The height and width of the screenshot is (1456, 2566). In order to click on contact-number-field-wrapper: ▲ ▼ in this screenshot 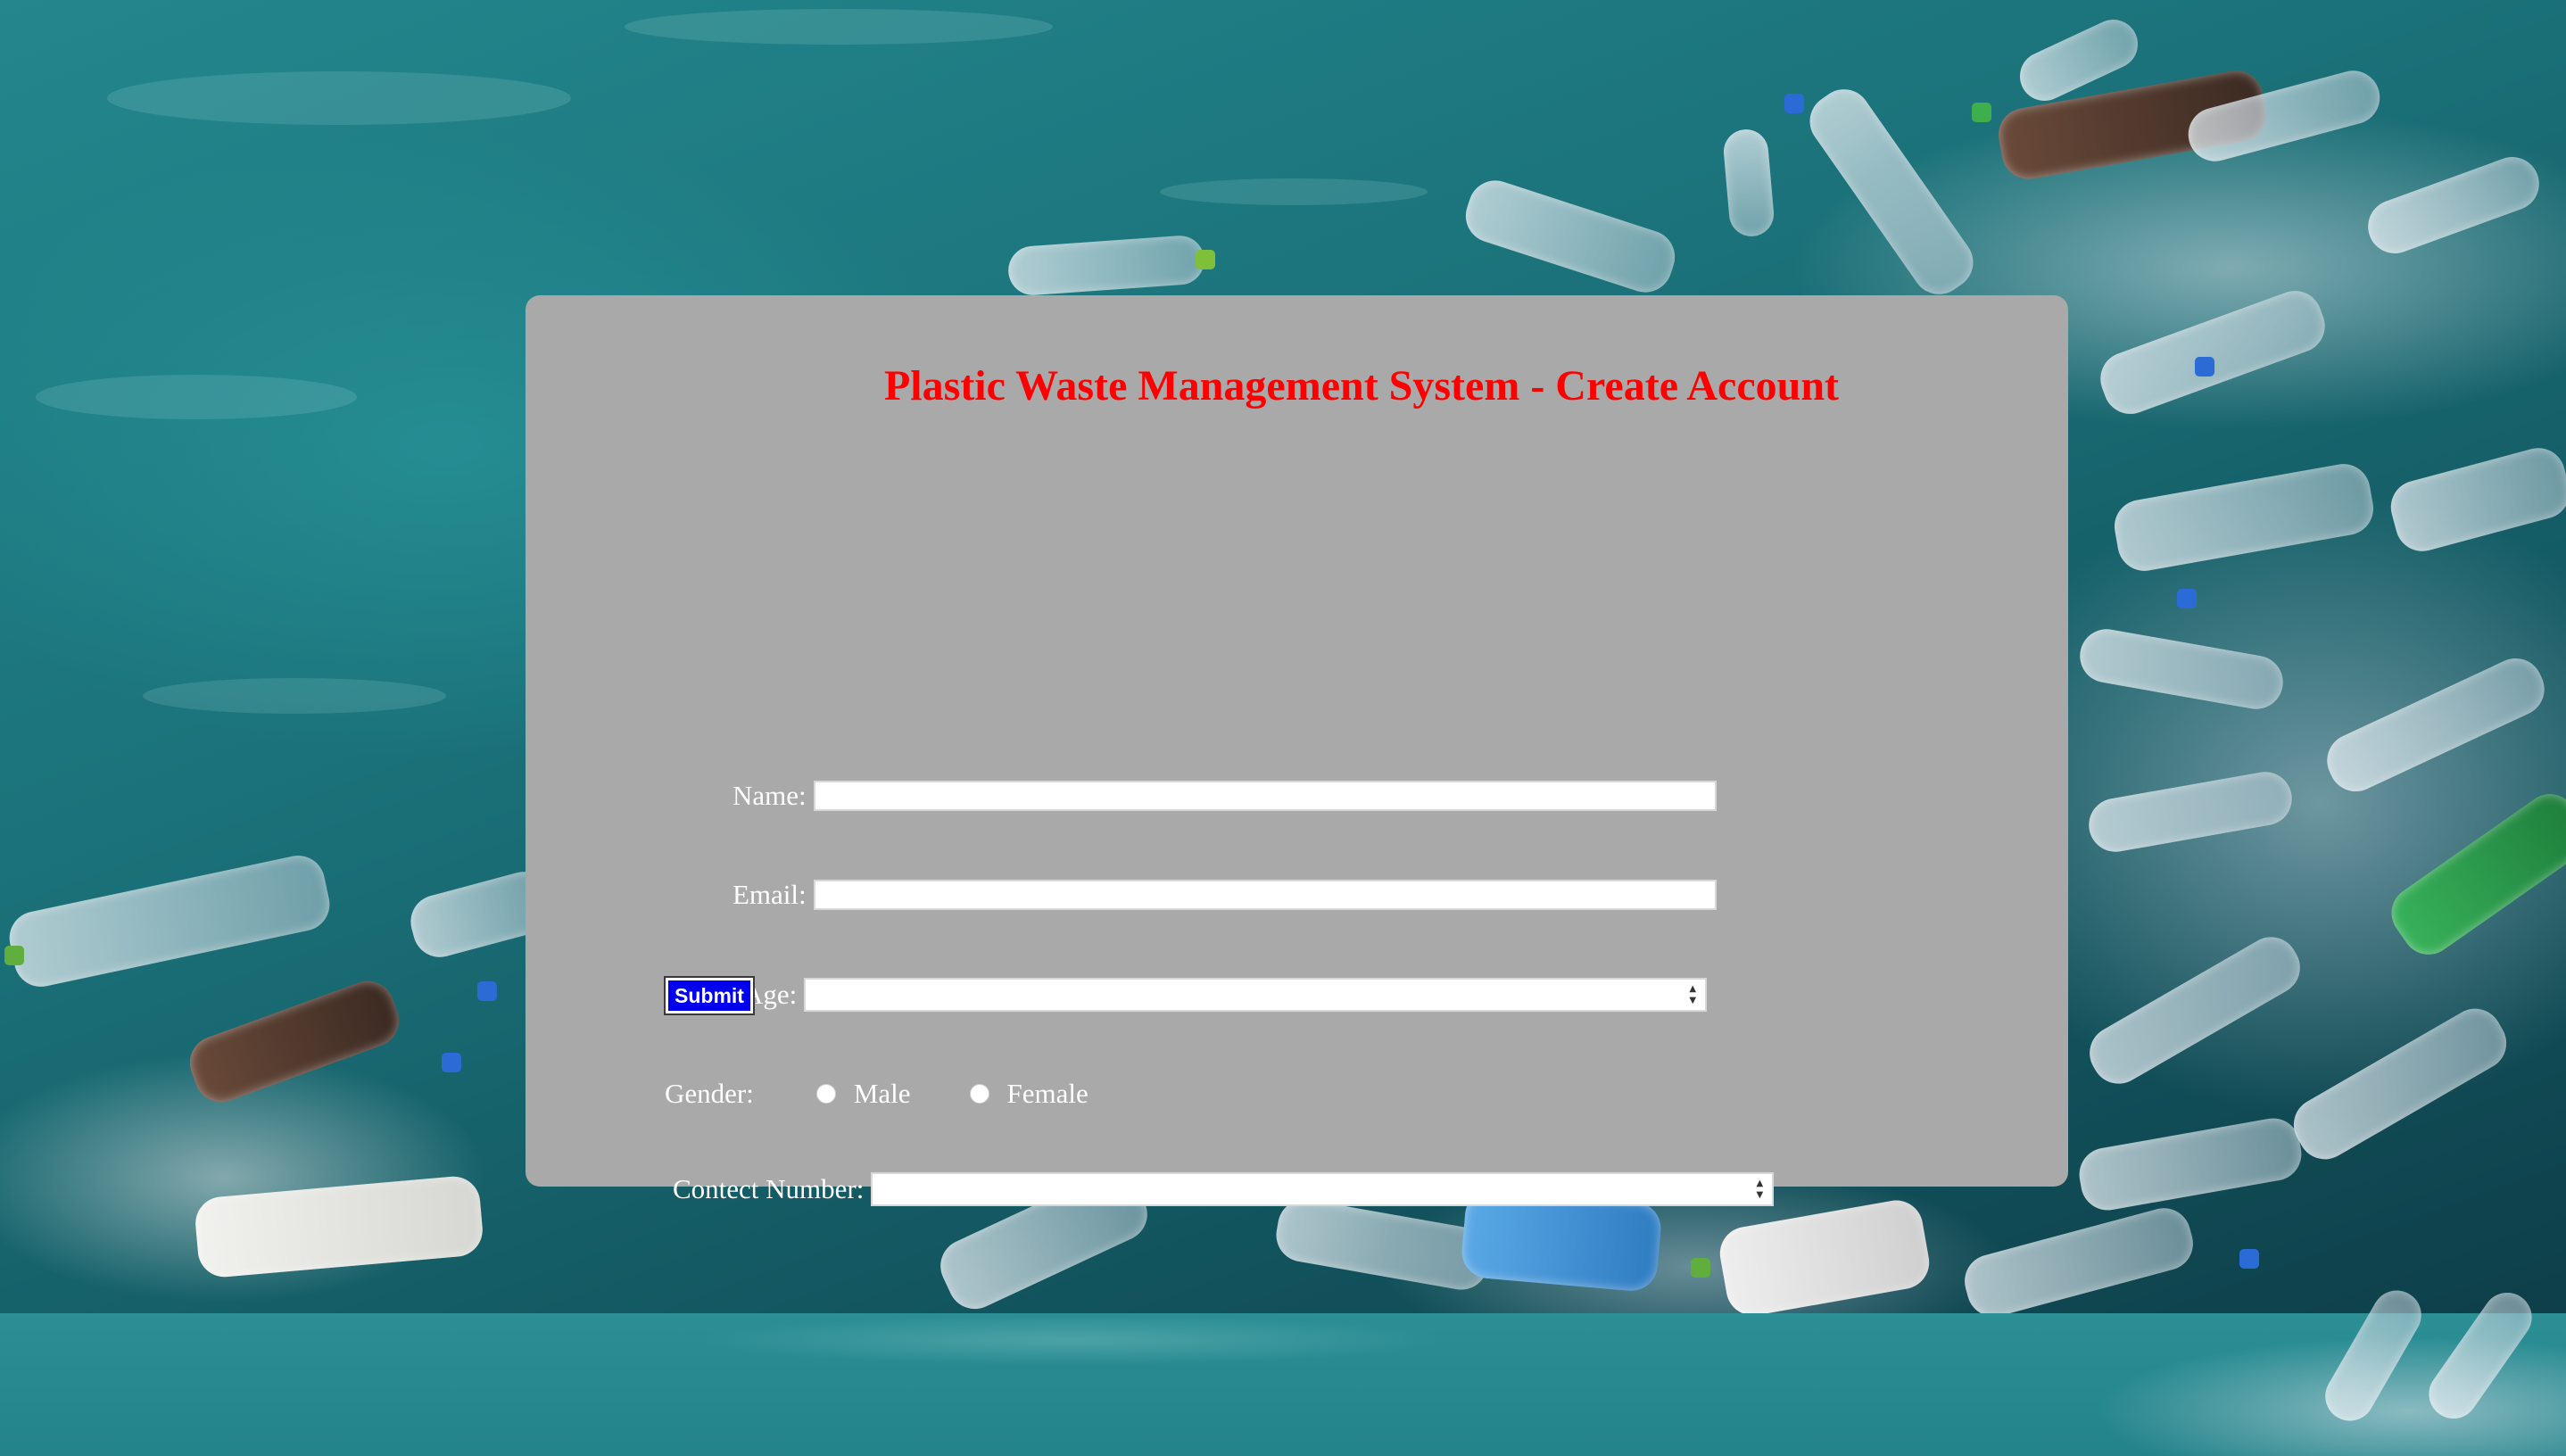, I will do `click(1323, 1189)`.